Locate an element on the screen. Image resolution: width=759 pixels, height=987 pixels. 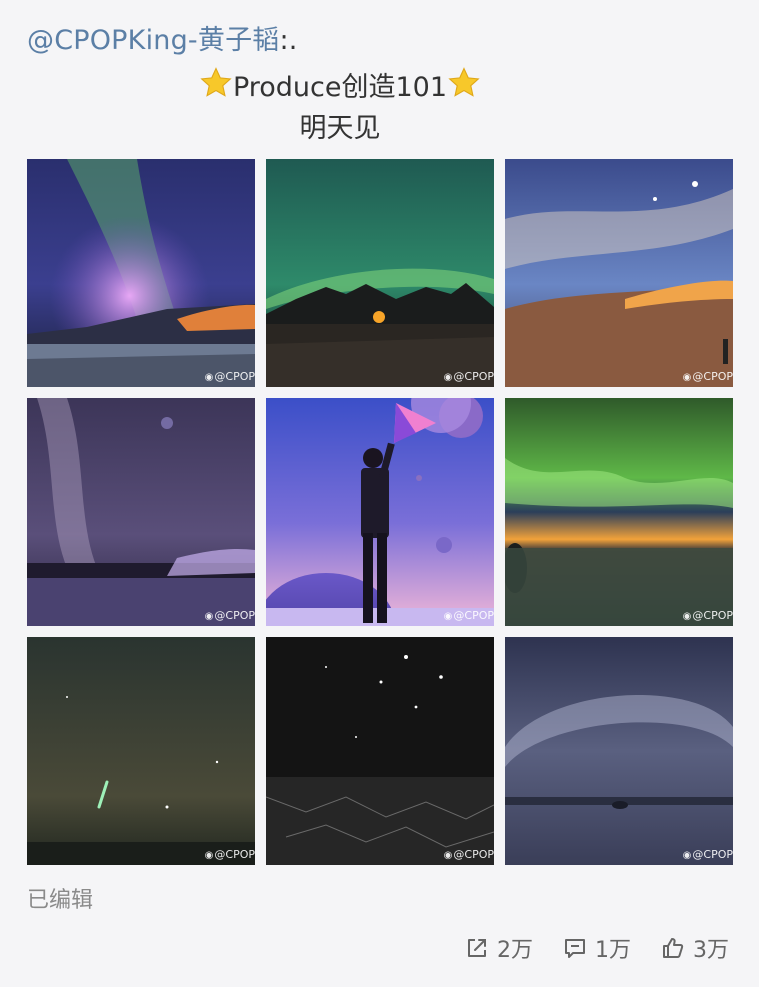
comment-count: 1万 is located at coordinates (613, 950).